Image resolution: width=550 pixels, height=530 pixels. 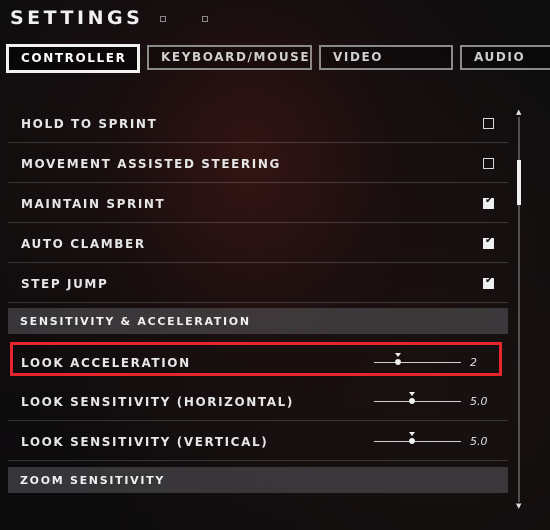 I want to click on setting-label: MOVEMENT ASSISTED STEERING, so click(x=151, y=164).